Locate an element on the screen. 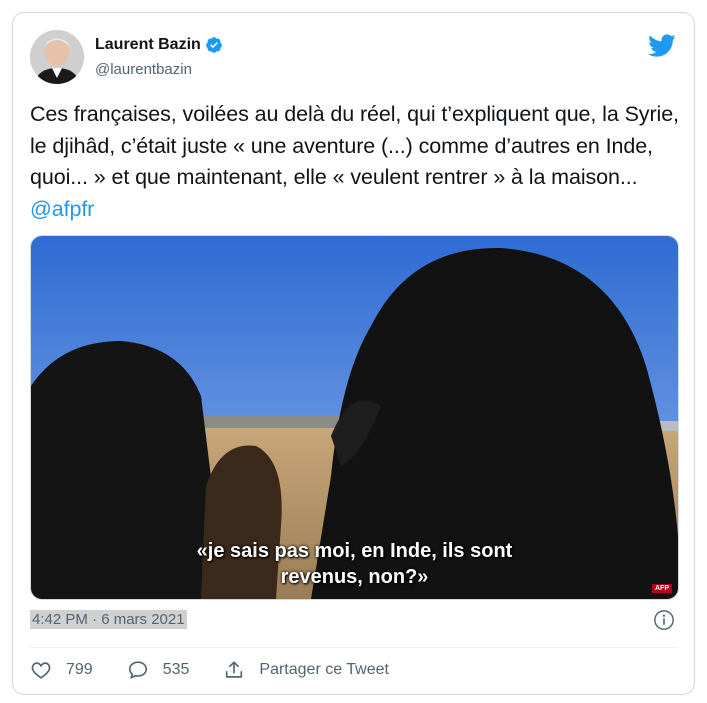  like-count: 799 is located at coordinates (79, 669).